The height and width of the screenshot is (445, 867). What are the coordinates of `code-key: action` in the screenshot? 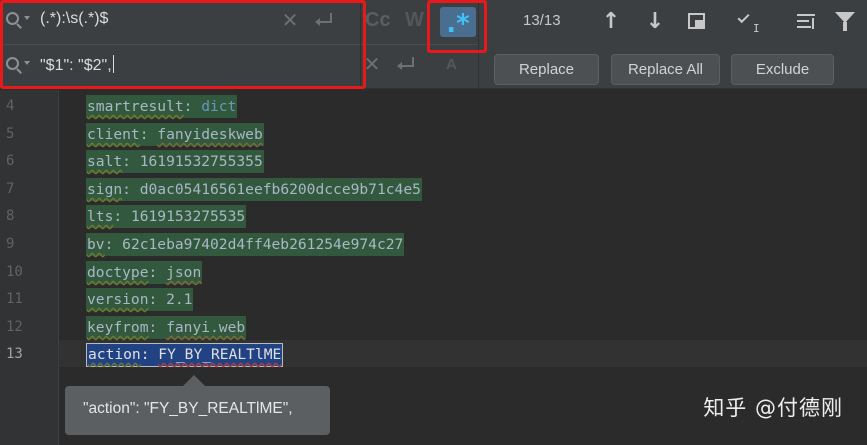 It's located at (114, 354).